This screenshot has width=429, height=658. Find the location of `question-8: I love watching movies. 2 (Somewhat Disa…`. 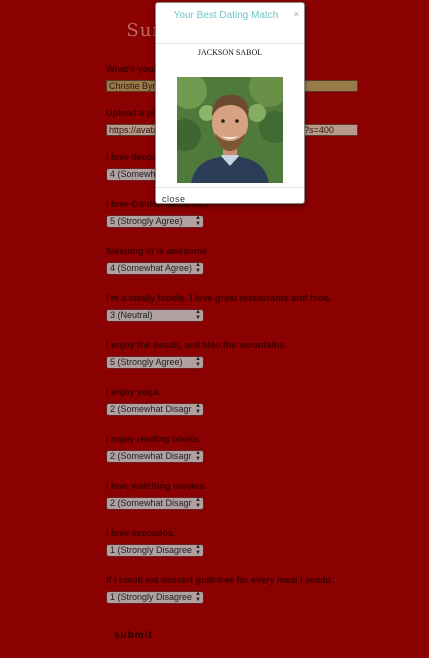

question-8: I love watching movies. 2 (Somewhat Disa… is located at coordinates (156, 495).